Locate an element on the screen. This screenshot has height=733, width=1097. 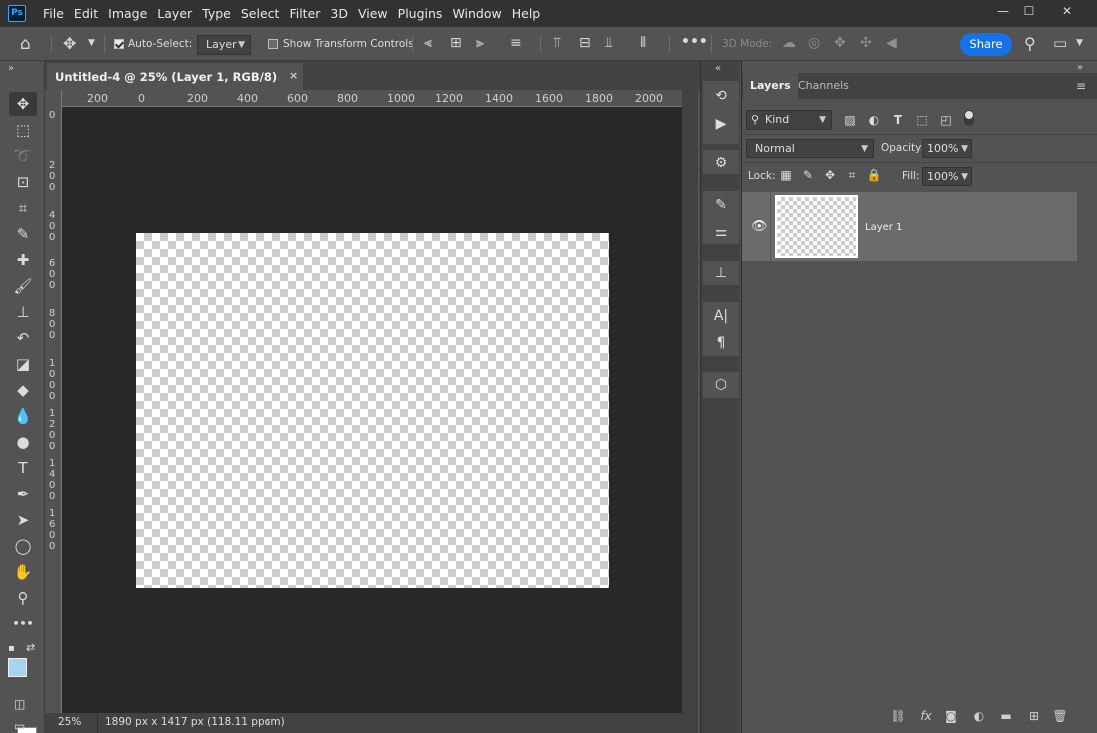
vertical-ruler: 0 200 400 600 800 1000 1200 1400 1600 is located at coordinates (53, 401).